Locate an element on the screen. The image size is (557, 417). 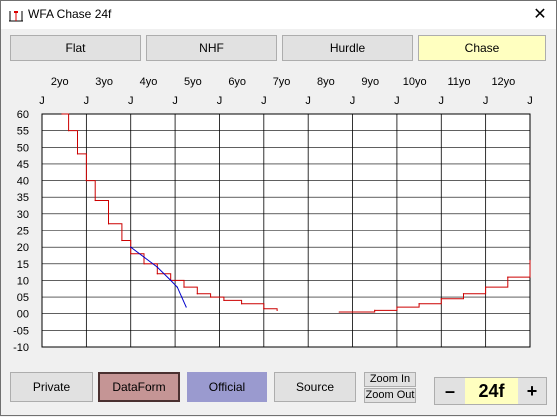
private-button: Private is located at coordinates (51, 387).